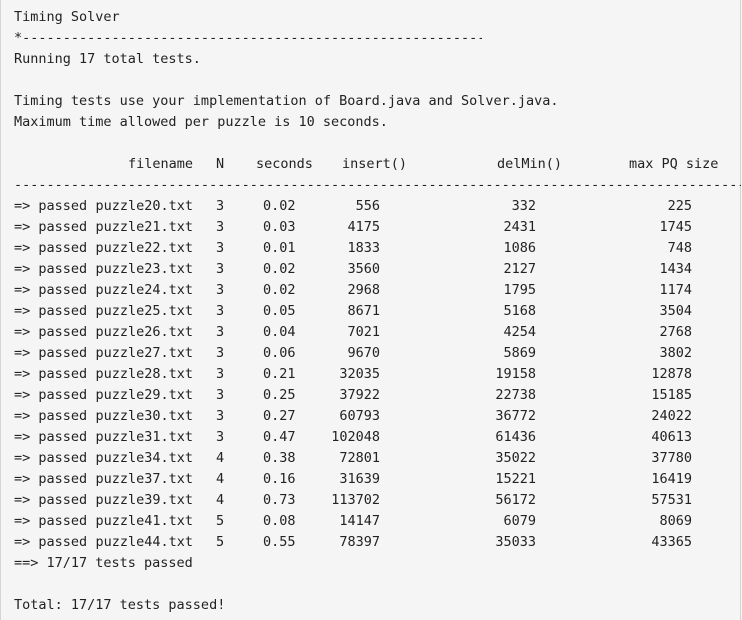 Image resolution: width=742 pixels, height=620 pixels. What do you see at coordinates (671, 437) in the screenshot?
I see `max-pq-size-cell: 40613` at bounding box center [671, 437].